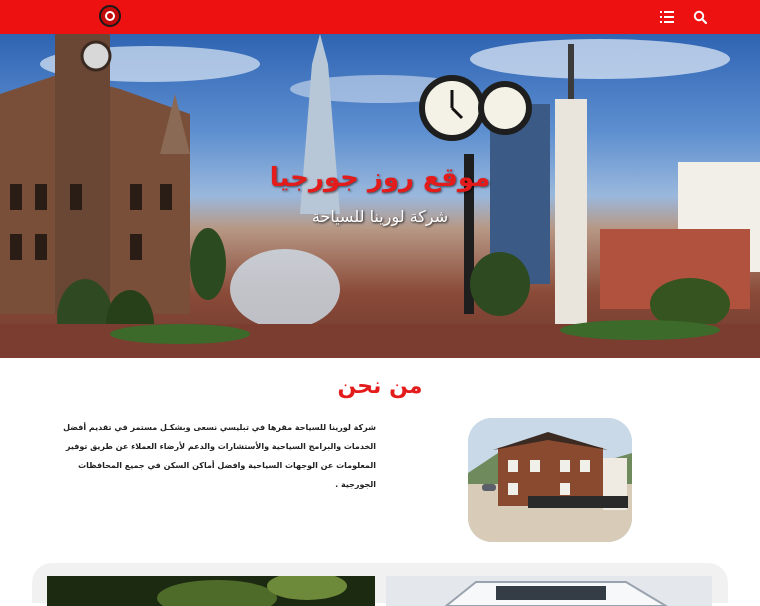  What do you see at coordinates (380, 386) in the screenshot?
I see `about-heading: من نحن` at bounding box center [380, 386].